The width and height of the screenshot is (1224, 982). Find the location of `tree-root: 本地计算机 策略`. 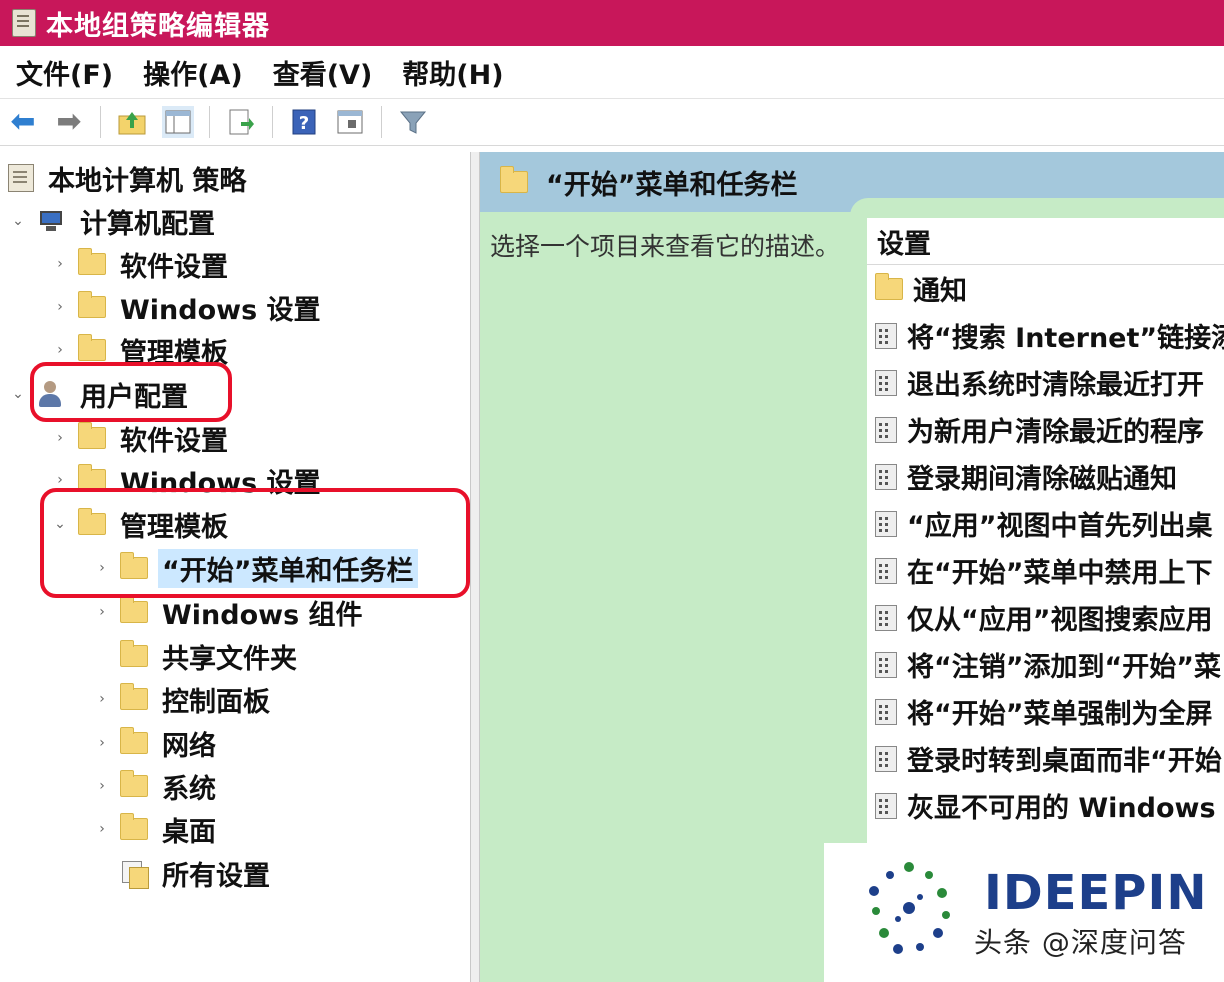

tree-root: 本地计算机 策略 is located at coordinates (129, 178).